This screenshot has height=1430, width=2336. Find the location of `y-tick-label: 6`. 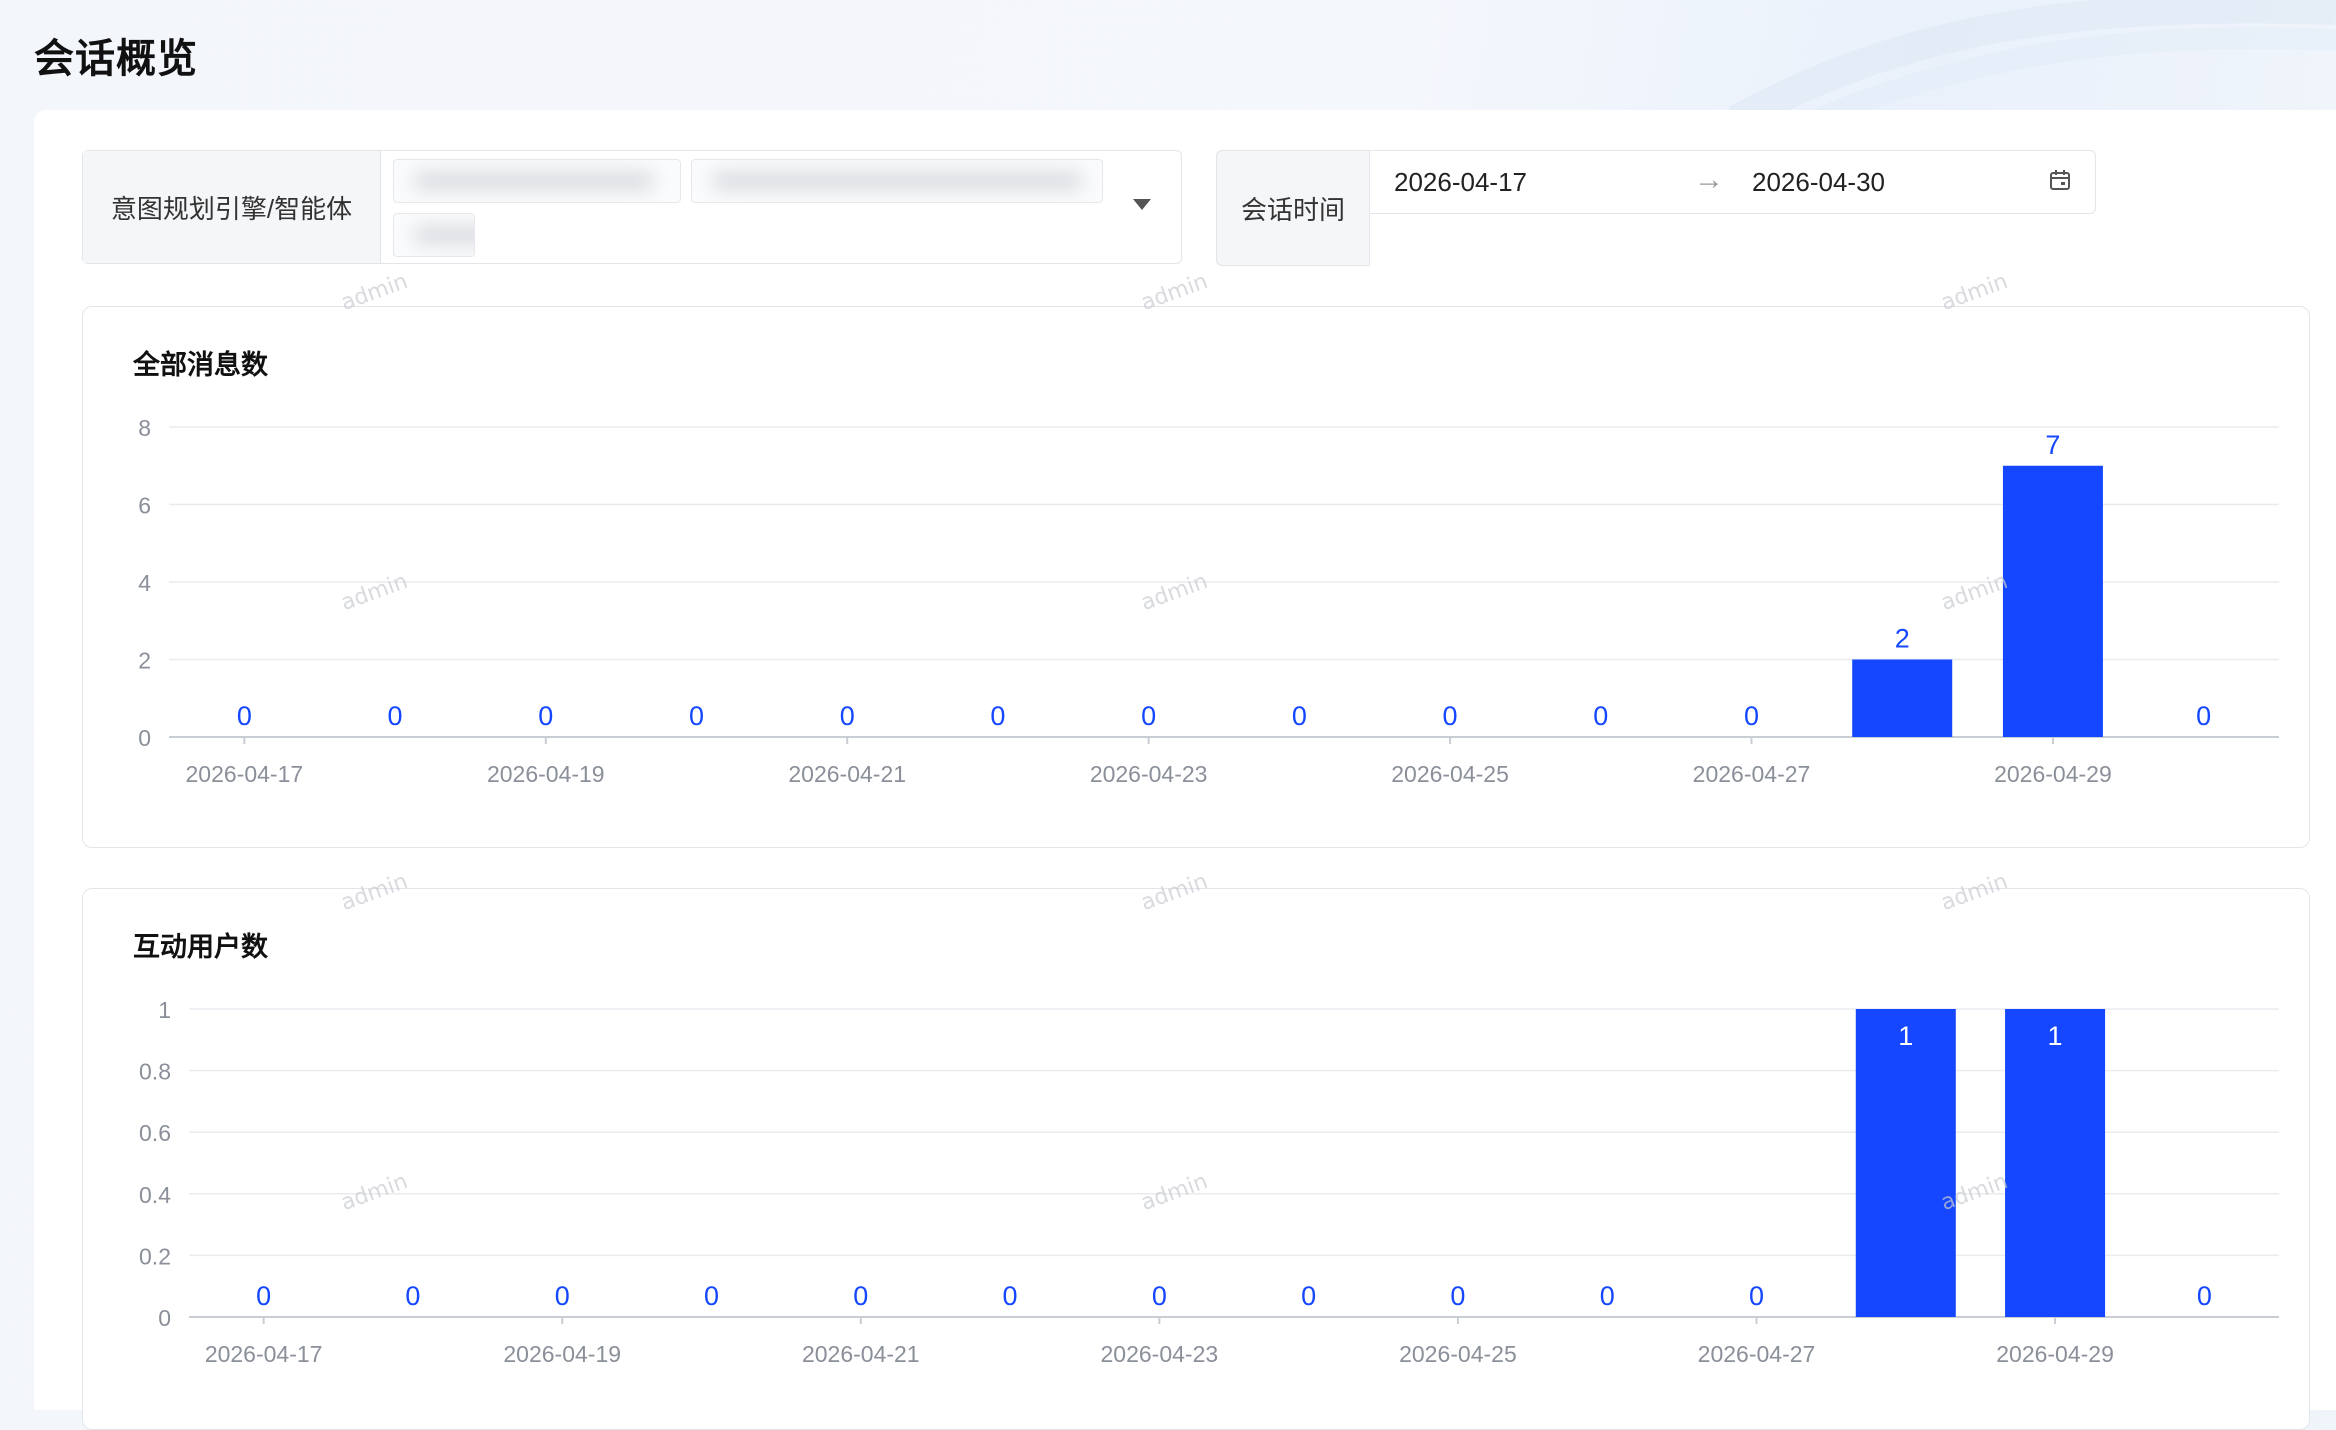

y-tick-label: 6 is located at coordinates (144, 506).